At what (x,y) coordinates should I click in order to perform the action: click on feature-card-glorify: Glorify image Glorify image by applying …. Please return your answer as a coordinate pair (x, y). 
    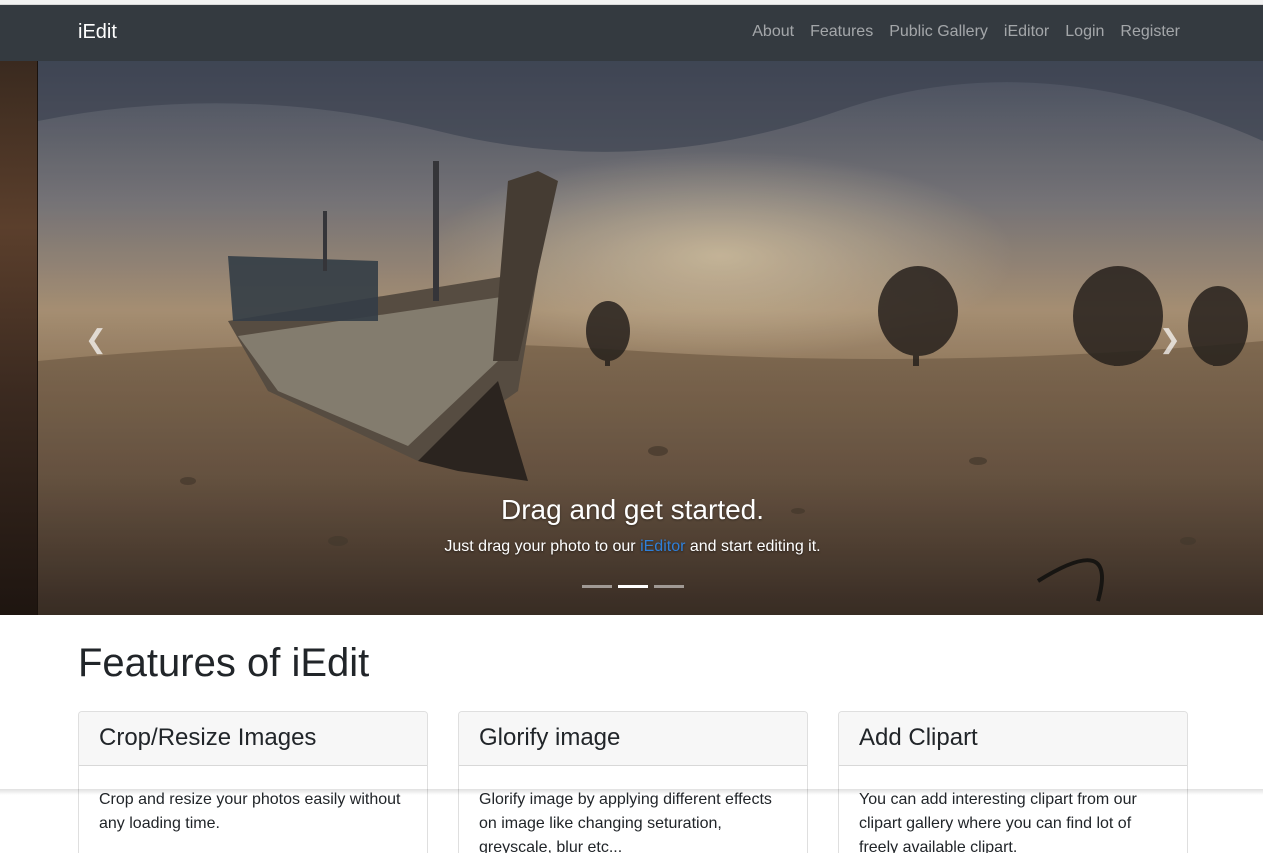
    Looking at the image, I should click on (633, 782).